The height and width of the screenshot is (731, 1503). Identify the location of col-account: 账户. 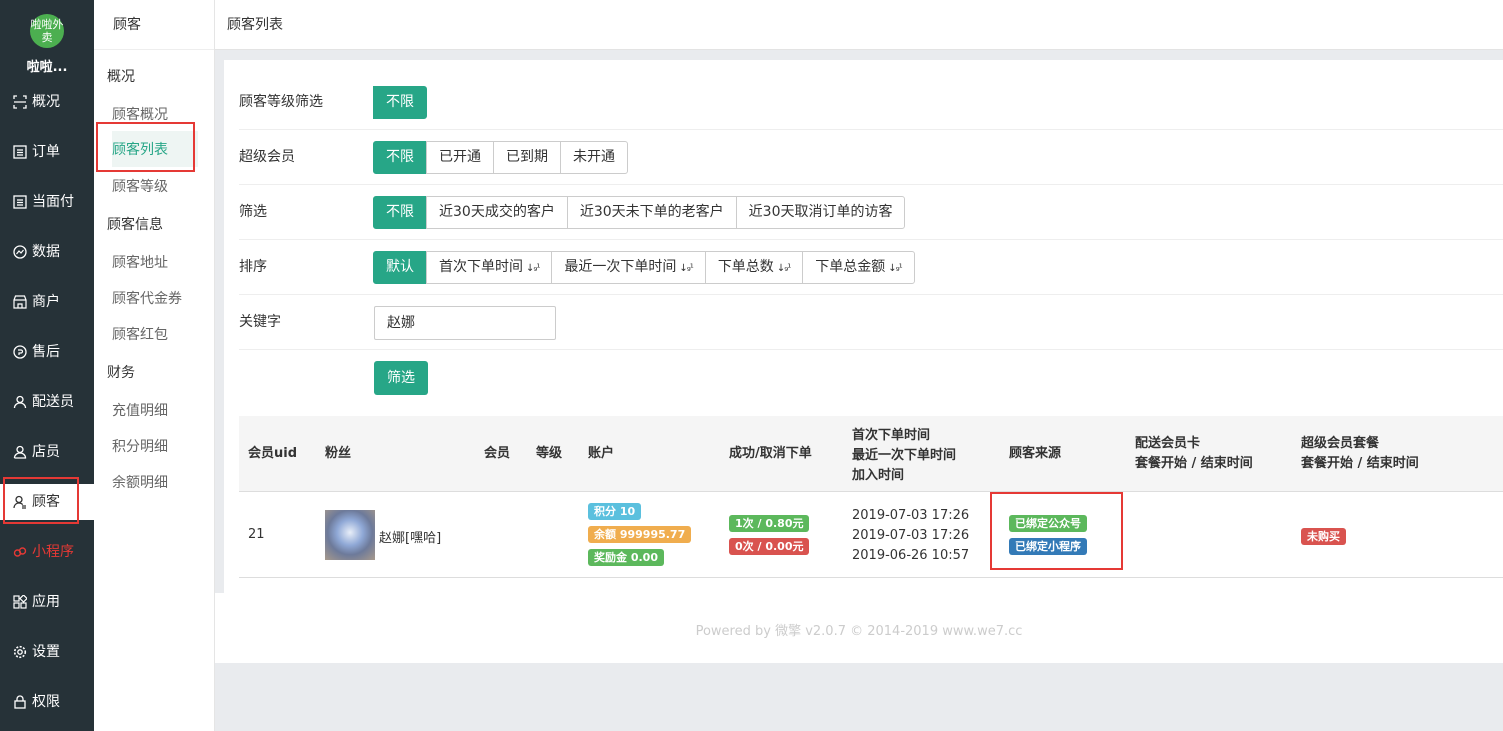
(601, 453).